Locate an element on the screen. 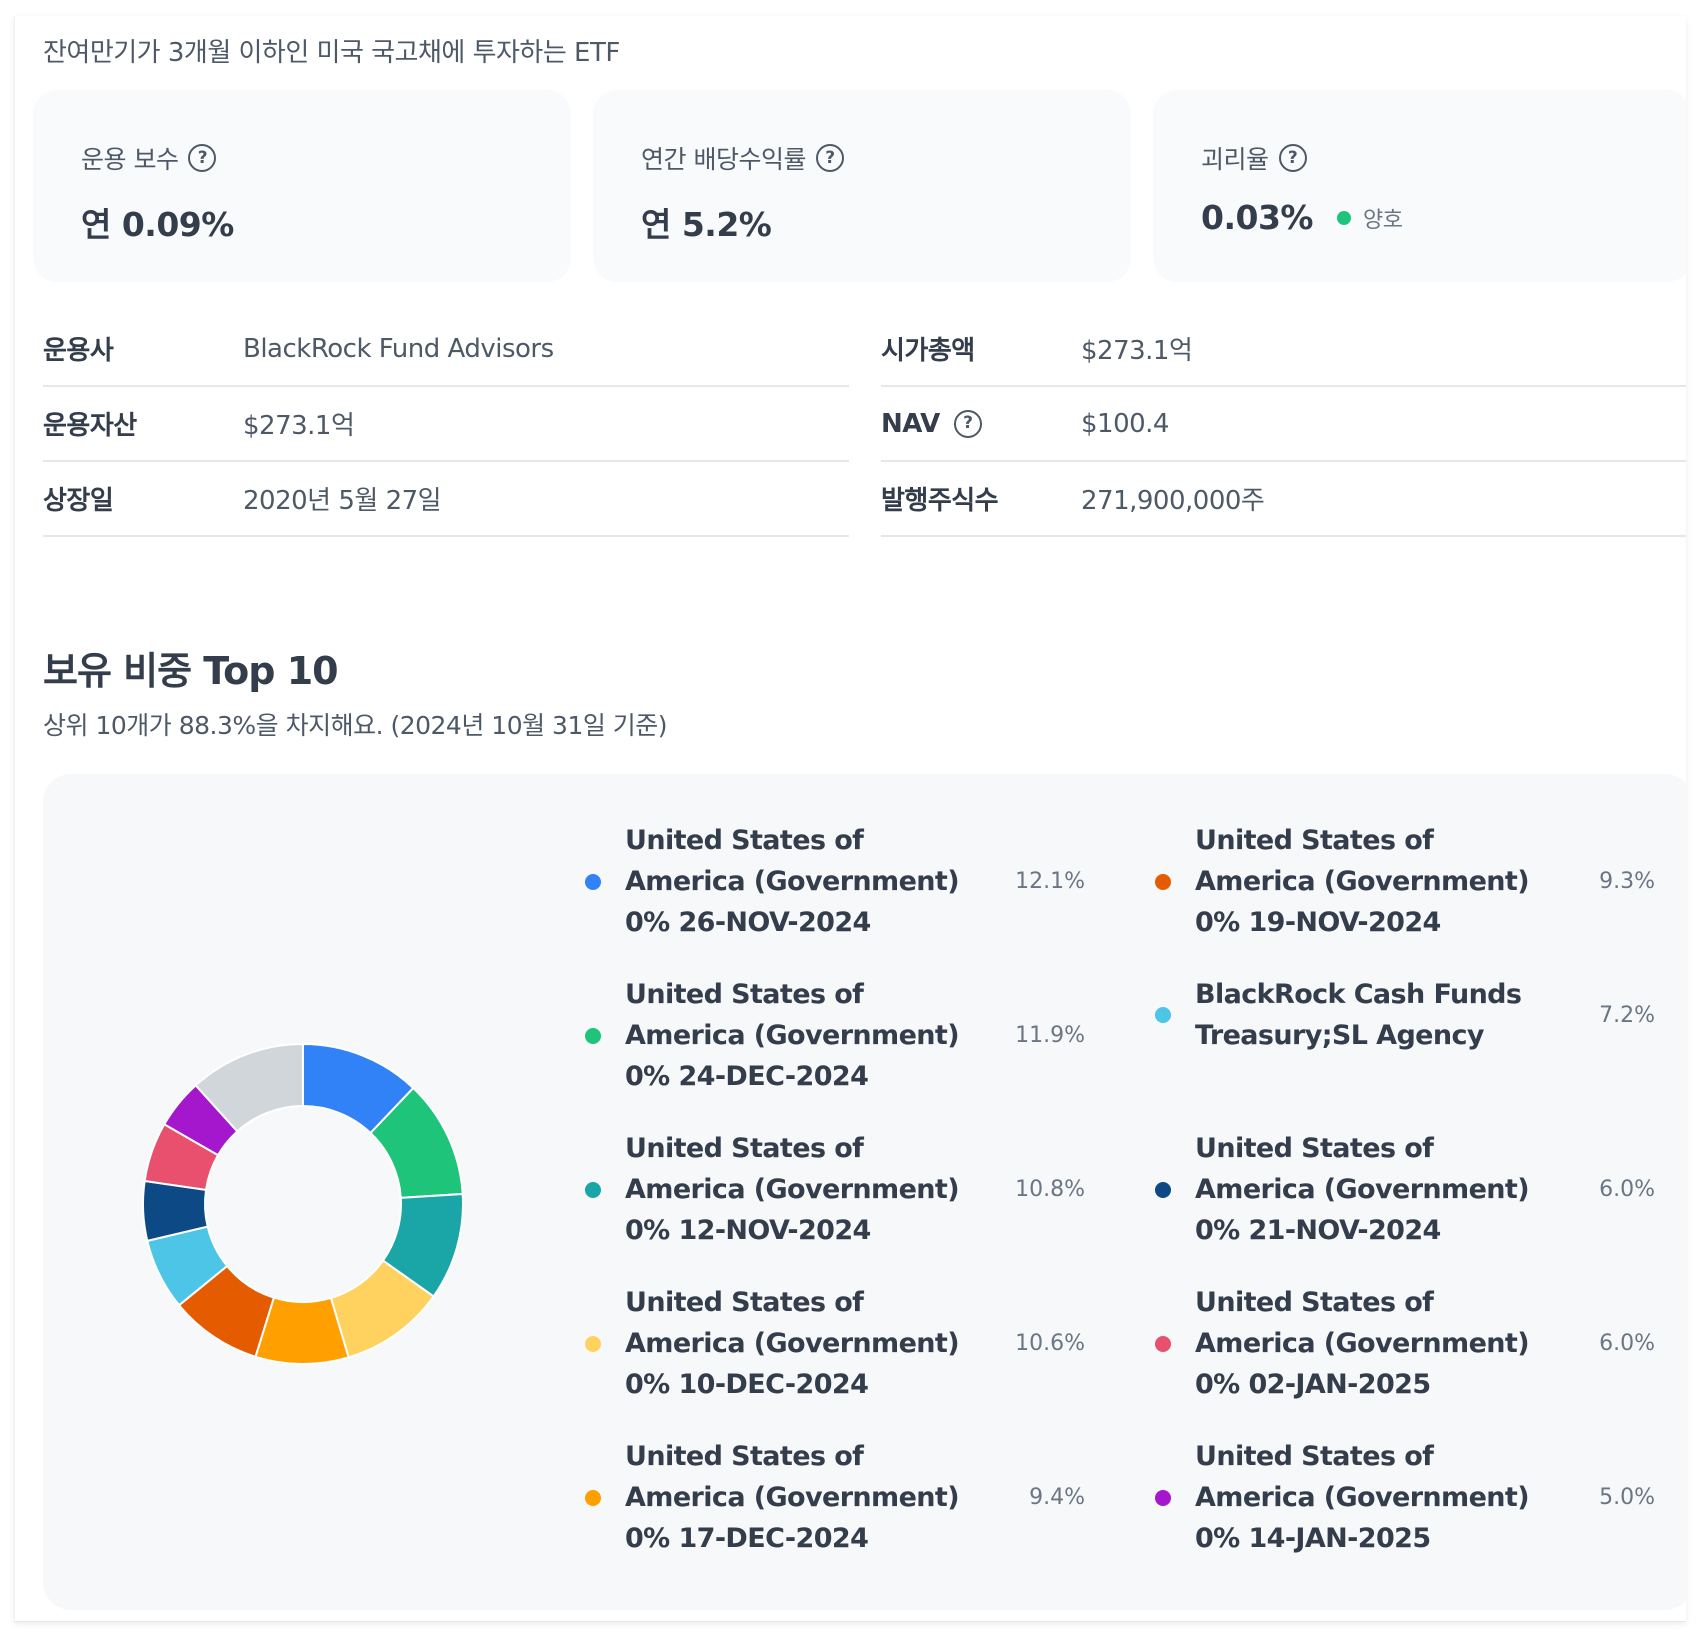  info-value: BlackRock Fund Advisors is located at coordinates (398, 348).